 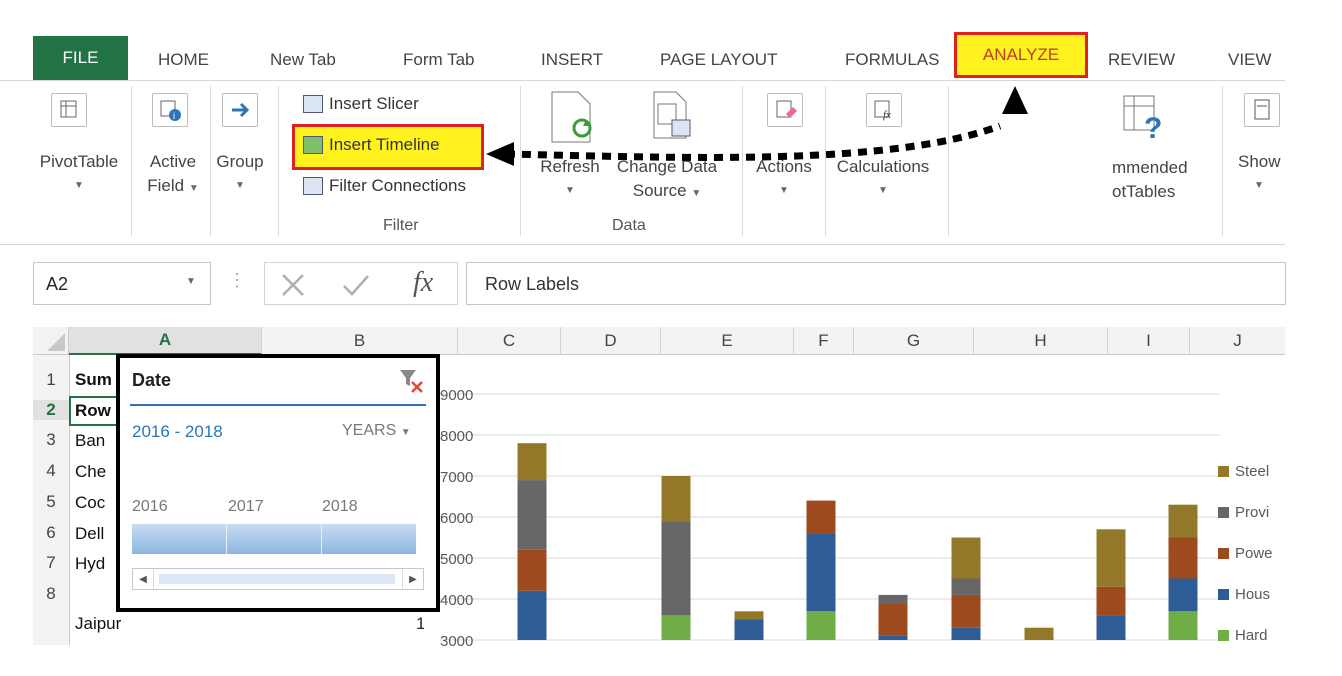 I want to click on column-header-d: D, so click(x=611, y=341).